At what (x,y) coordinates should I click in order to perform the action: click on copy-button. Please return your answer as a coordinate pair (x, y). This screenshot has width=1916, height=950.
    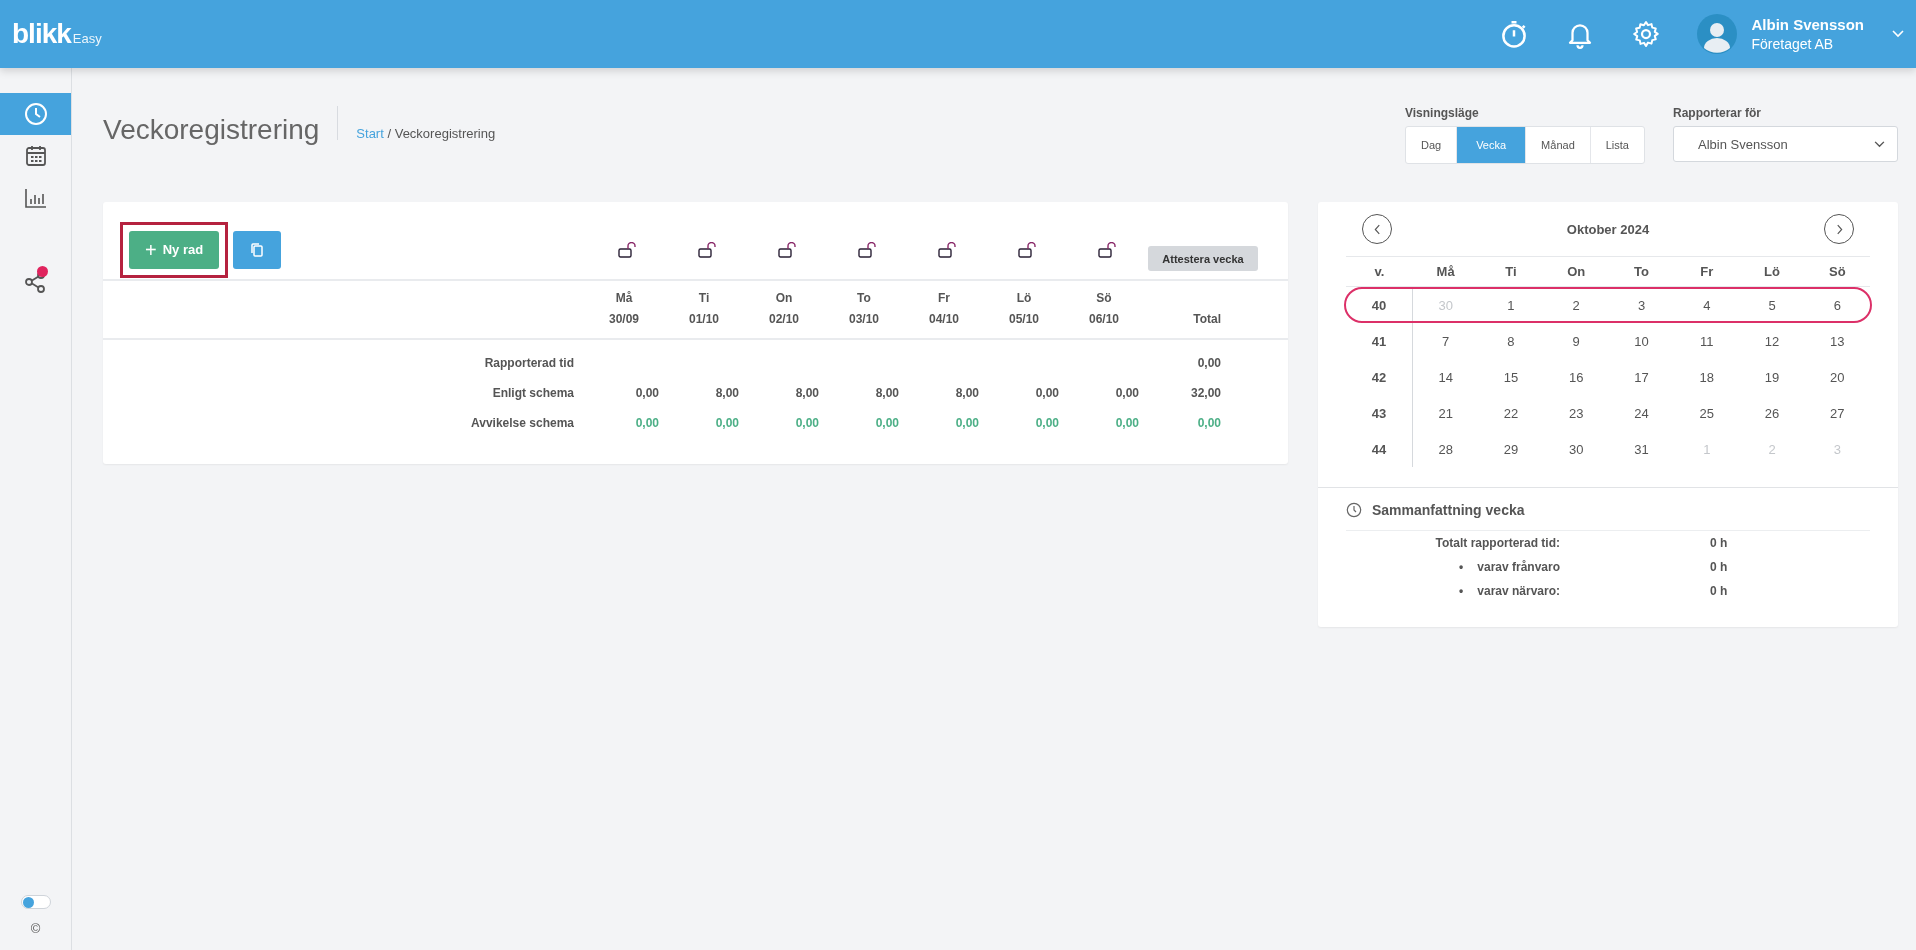
    Looking at the image, I should click on (257, 249).